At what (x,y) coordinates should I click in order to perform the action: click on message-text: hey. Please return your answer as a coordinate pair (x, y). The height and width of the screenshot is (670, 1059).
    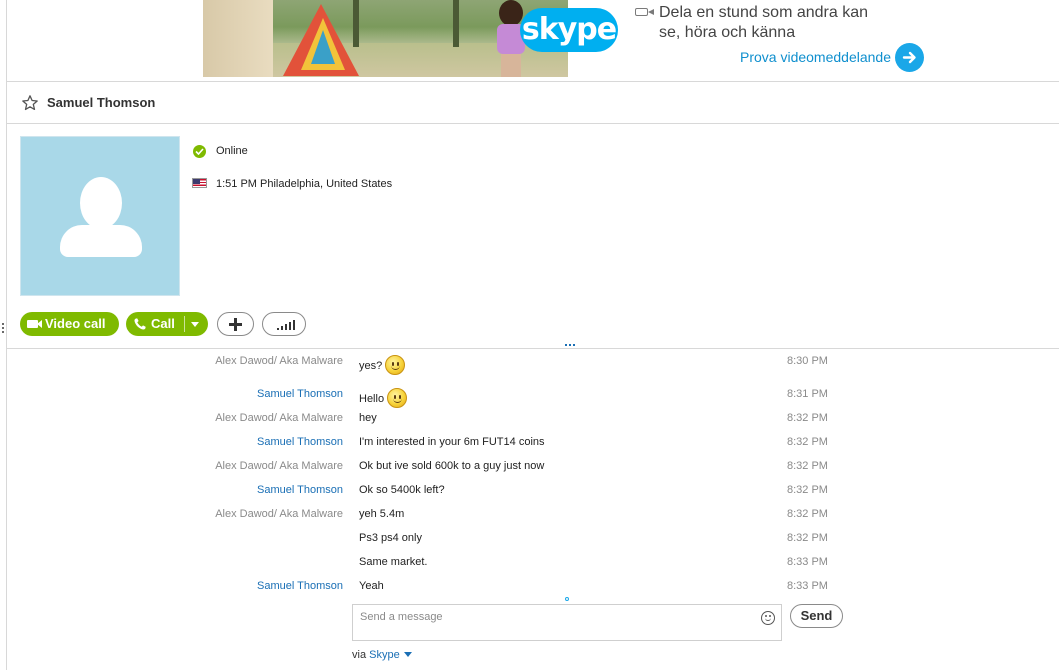
    Looking at the image, I should click on (368, 418).